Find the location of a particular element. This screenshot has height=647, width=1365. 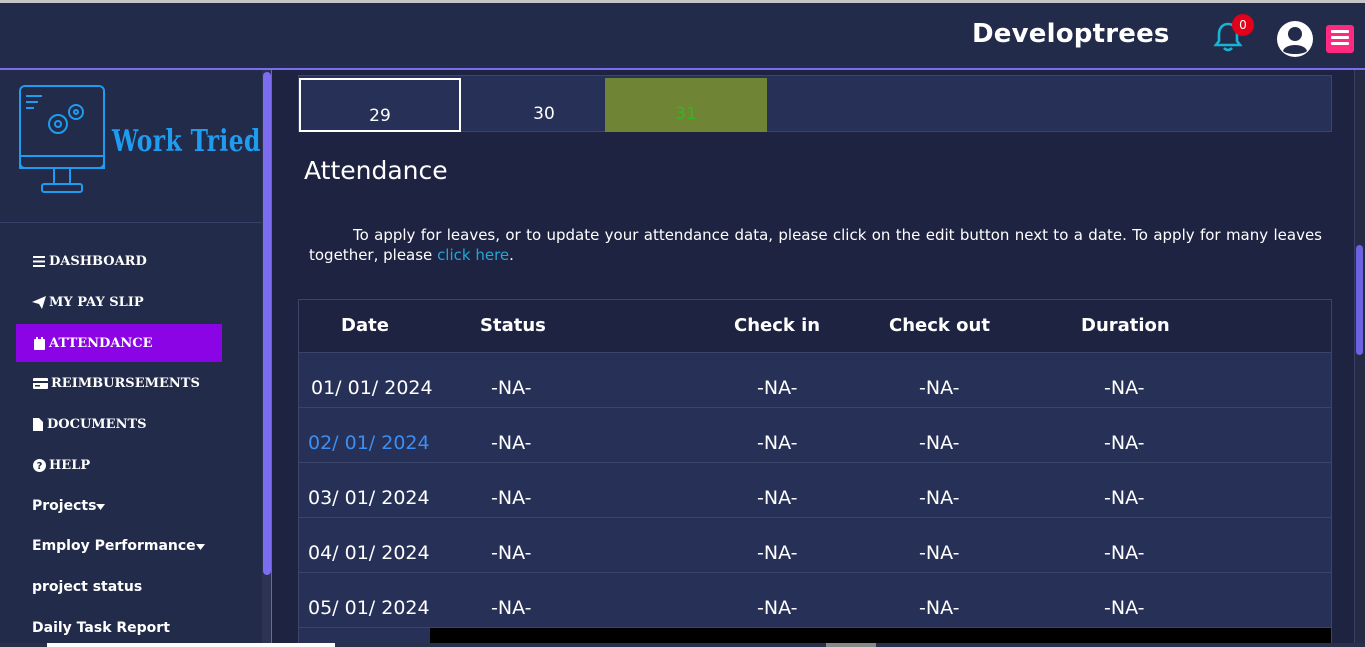

logo-divider is located at coordinates (131, 222).